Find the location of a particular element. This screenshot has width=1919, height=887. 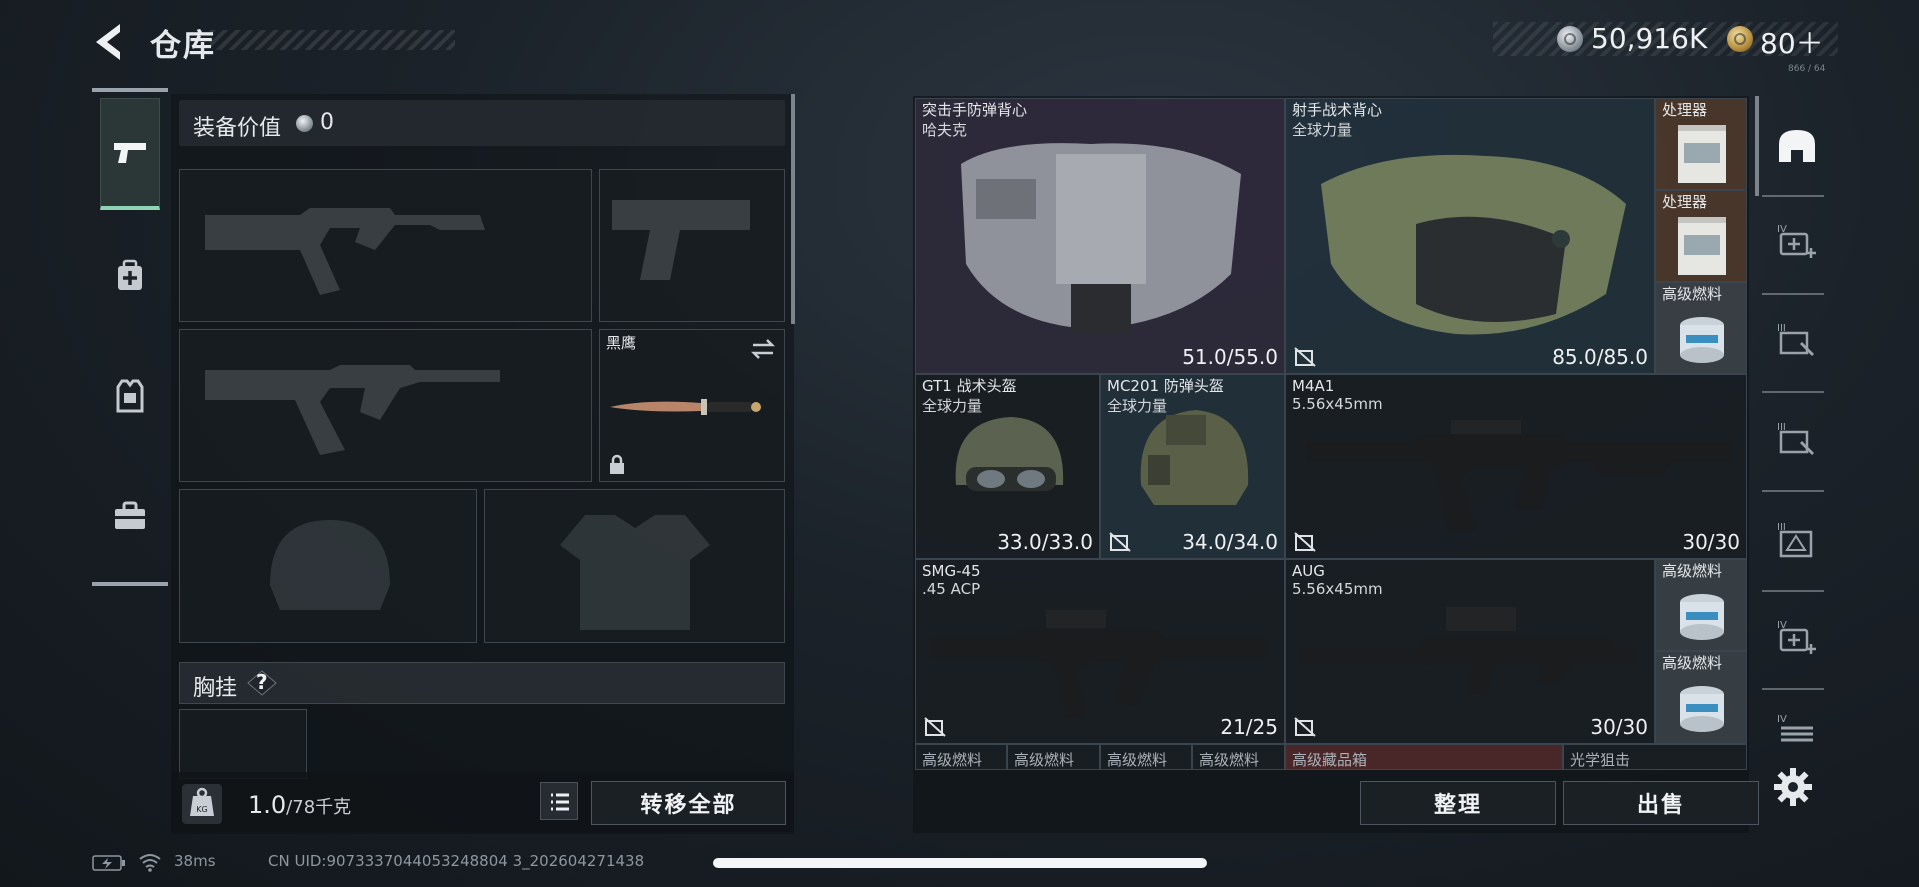

tab-toolbox is located at coordinates (130, 516).